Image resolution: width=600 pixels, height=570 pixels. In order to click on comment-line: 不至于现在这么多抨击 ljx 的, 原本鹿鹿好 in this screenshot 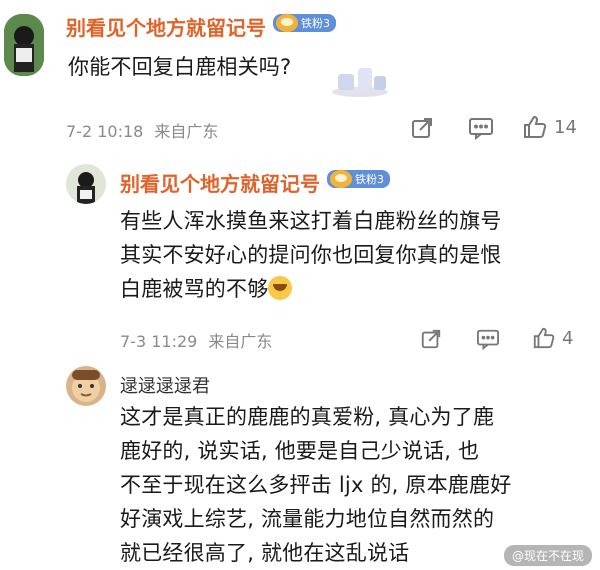, I will do `click(316, 485)`.